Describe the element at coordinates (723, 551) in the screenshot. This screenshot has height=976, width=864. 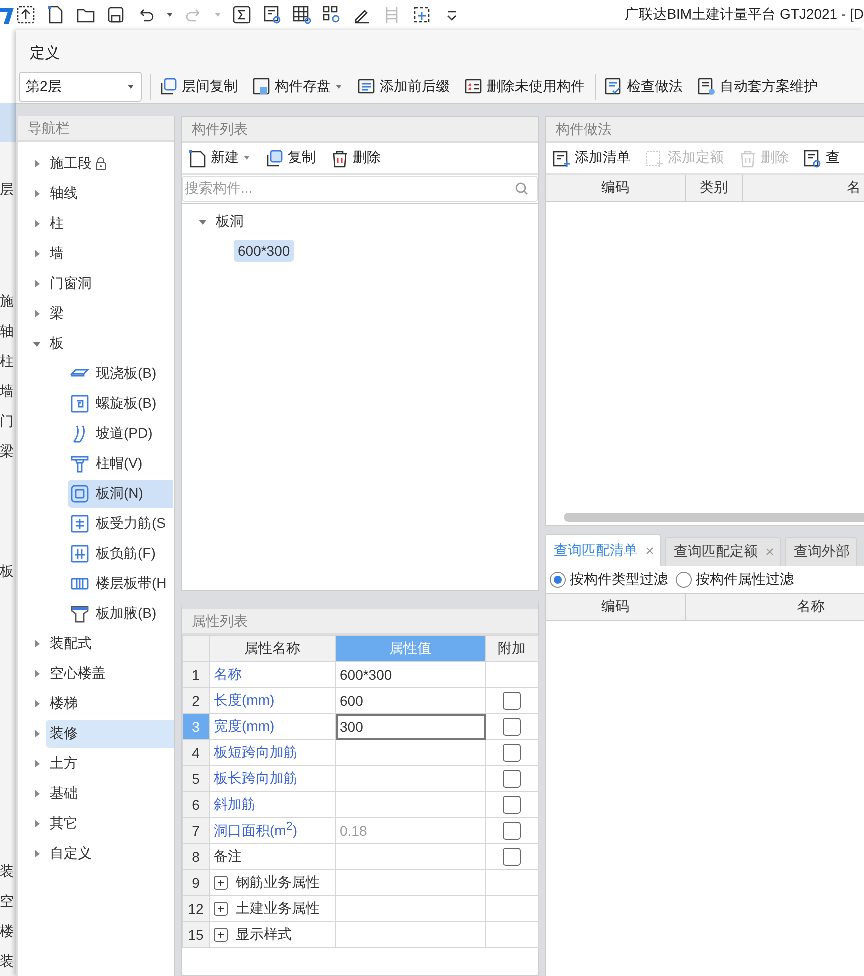
I see `tab: 查询匹配定额` at that location.